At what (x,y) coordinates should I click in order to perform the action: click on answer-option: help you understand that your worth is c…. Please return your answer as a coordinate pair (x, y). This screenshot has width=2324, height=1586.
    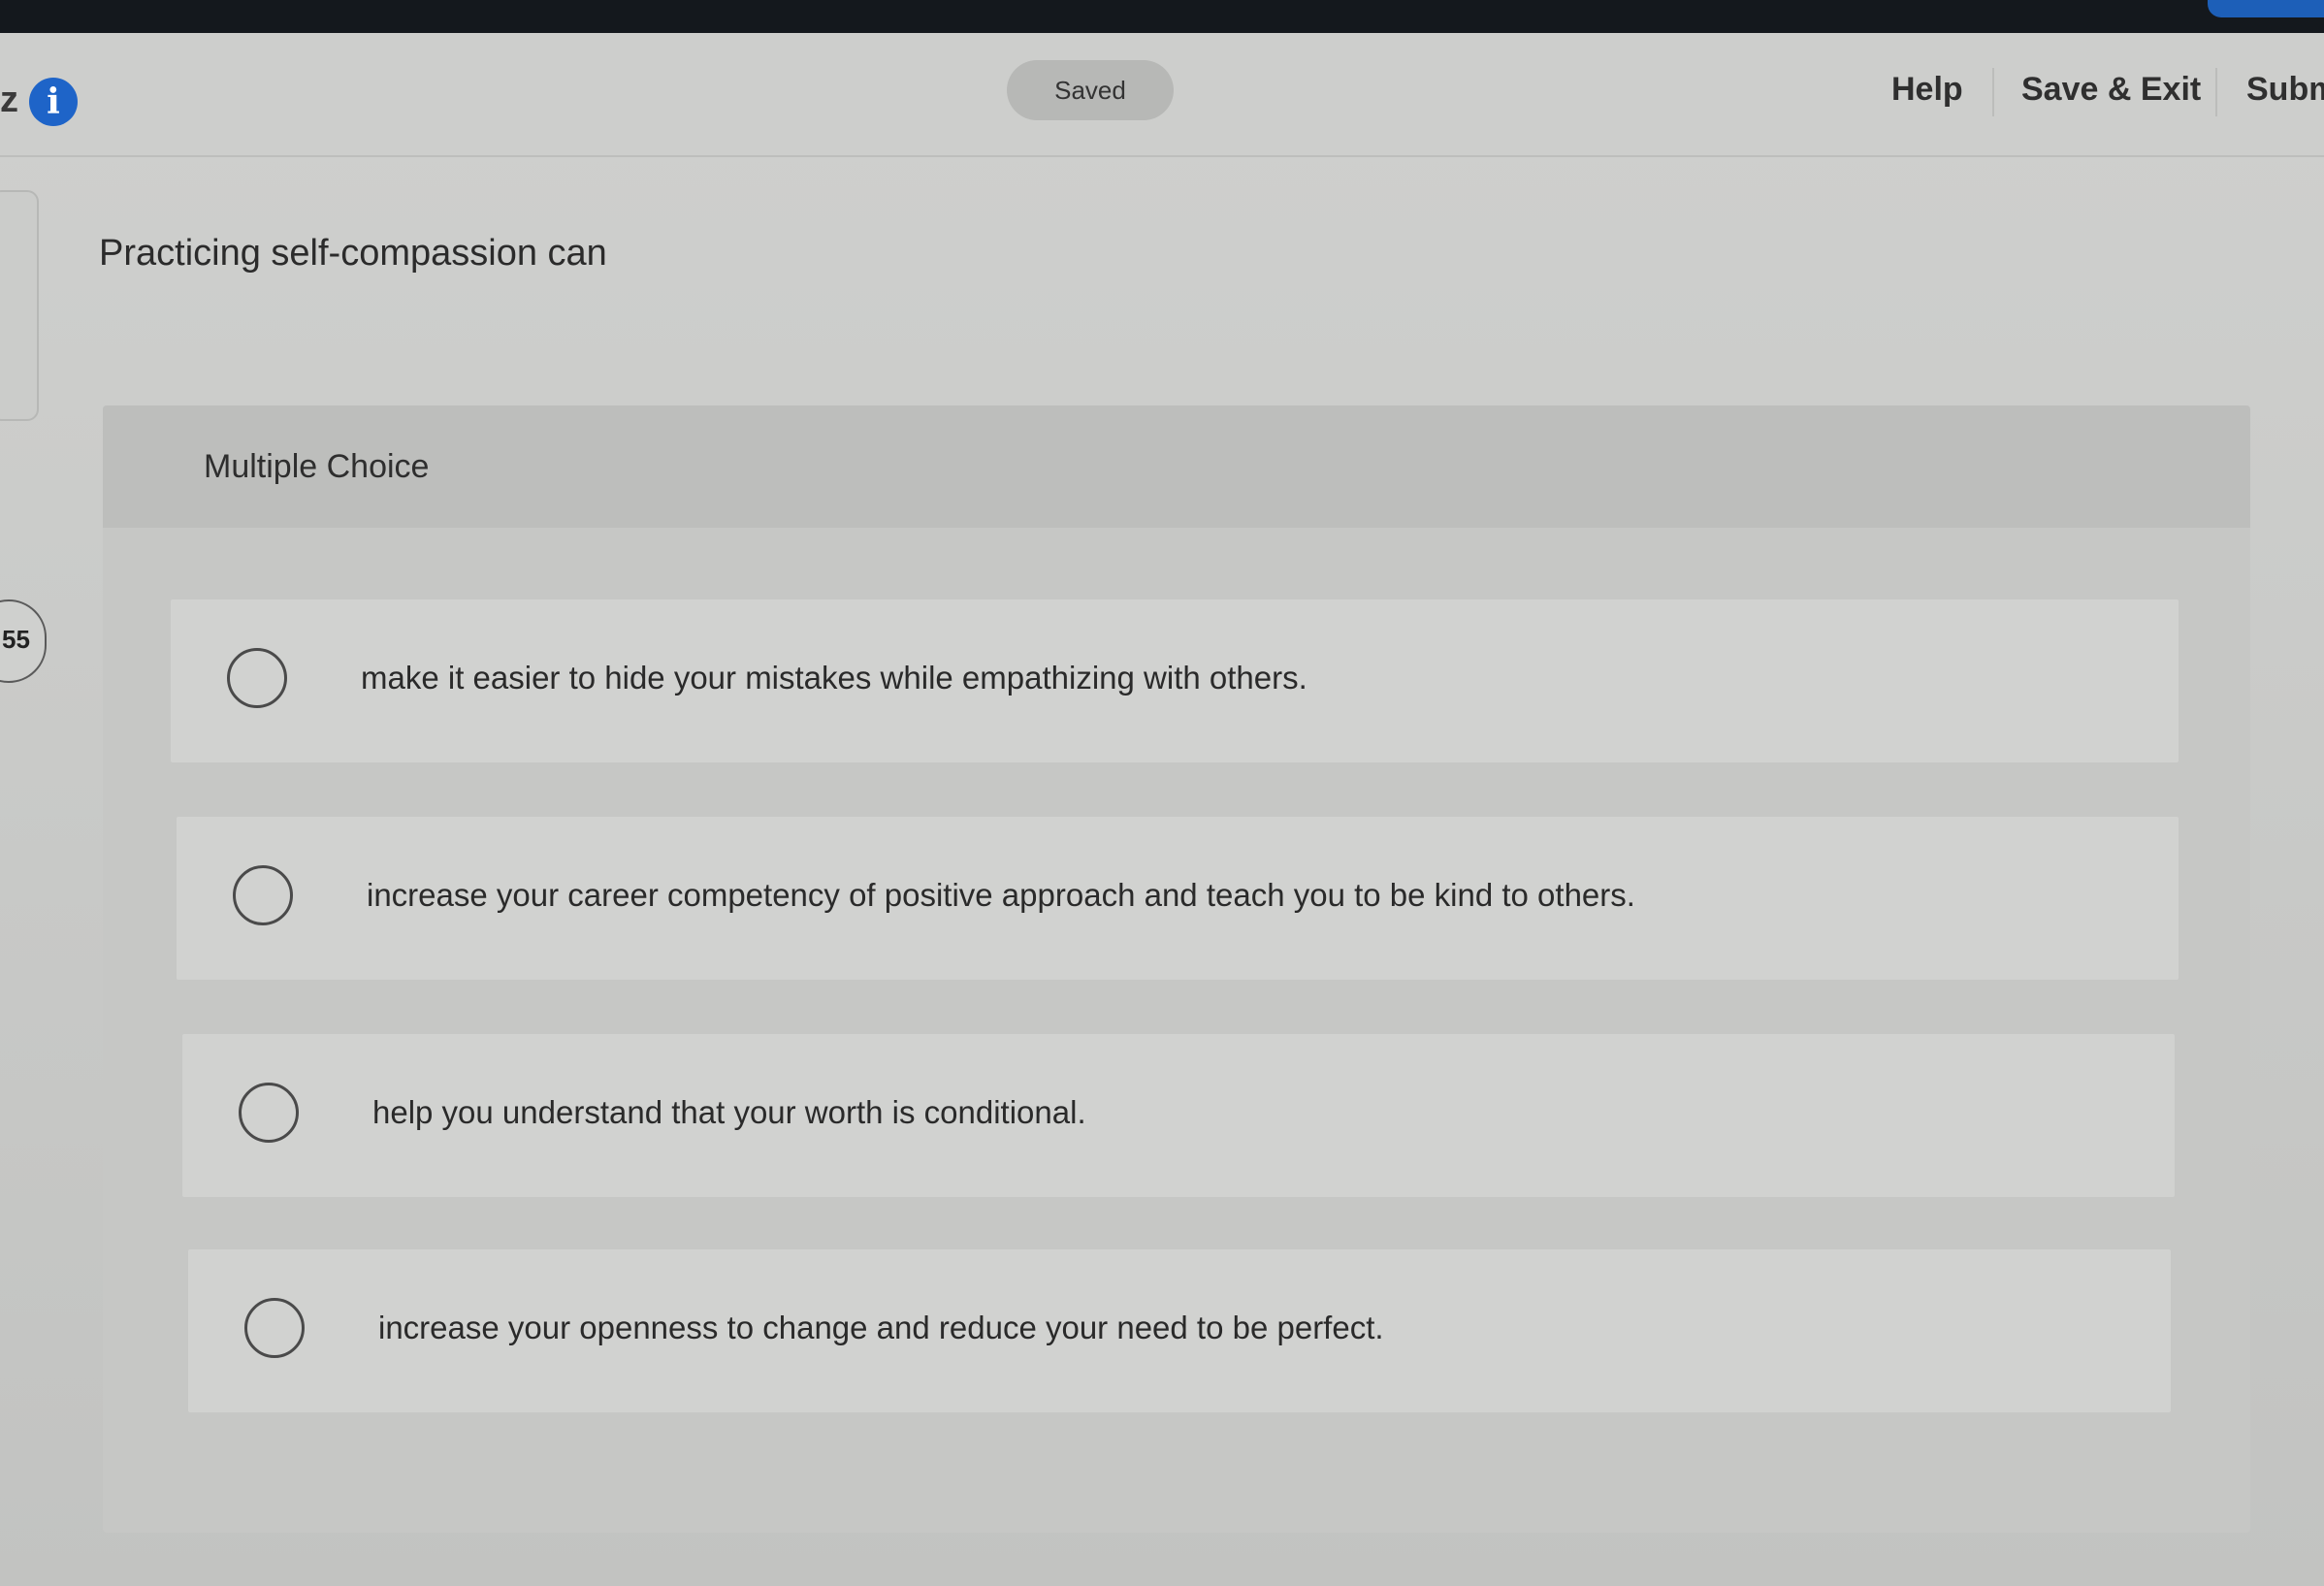
    Looking at the image, I should click on (1178, 1116).